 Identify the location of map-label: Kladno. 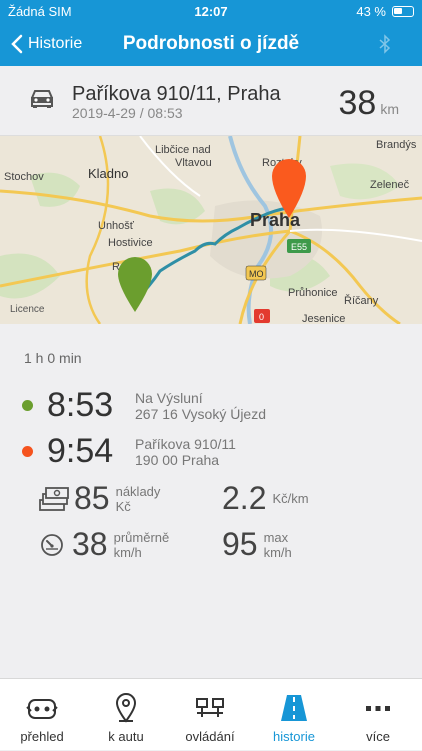
(108, 173).